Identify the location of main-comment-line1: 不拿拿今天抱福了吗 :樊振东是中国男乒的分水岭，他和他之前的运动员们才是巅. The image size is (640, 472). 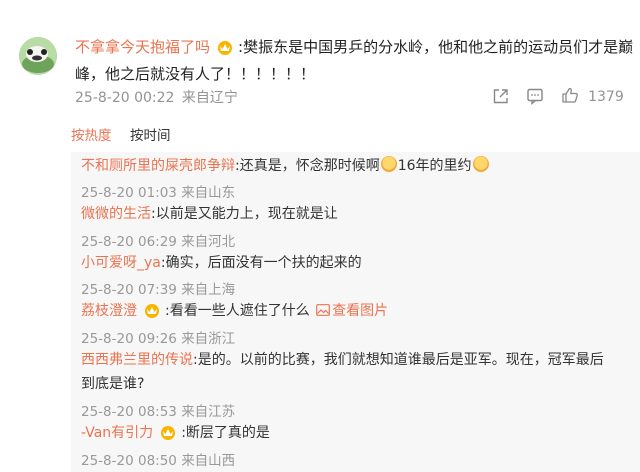
(354, 47).